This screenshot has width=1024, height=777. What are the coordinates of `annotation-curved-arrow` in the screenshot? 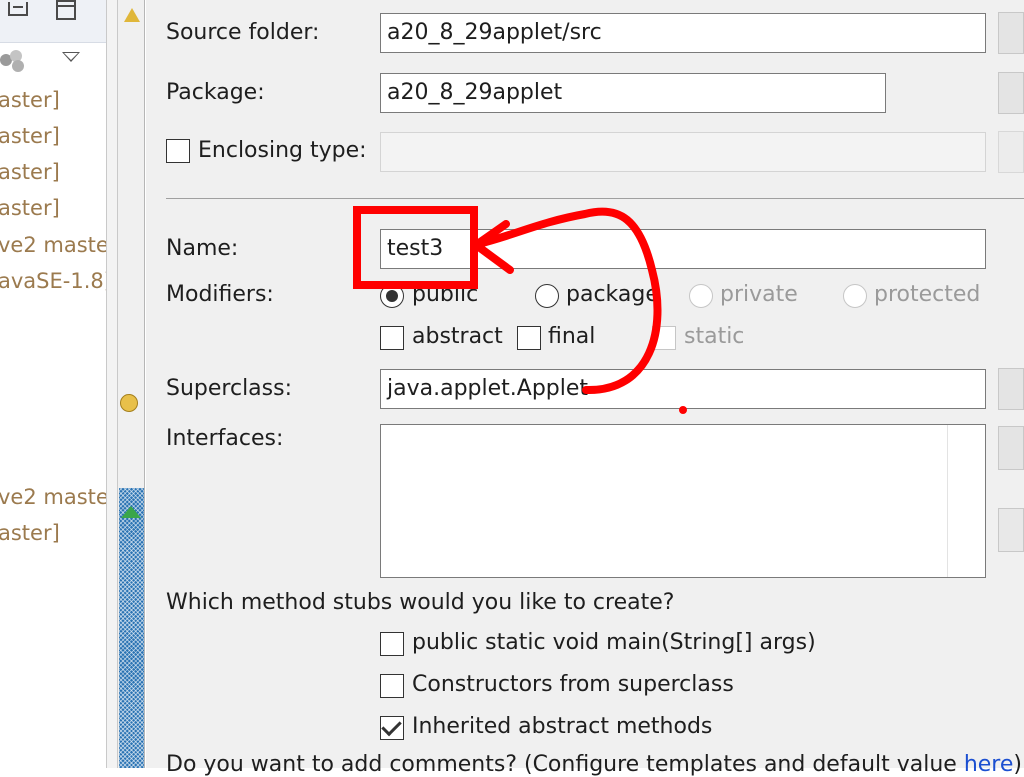 It's located at (568, 301).